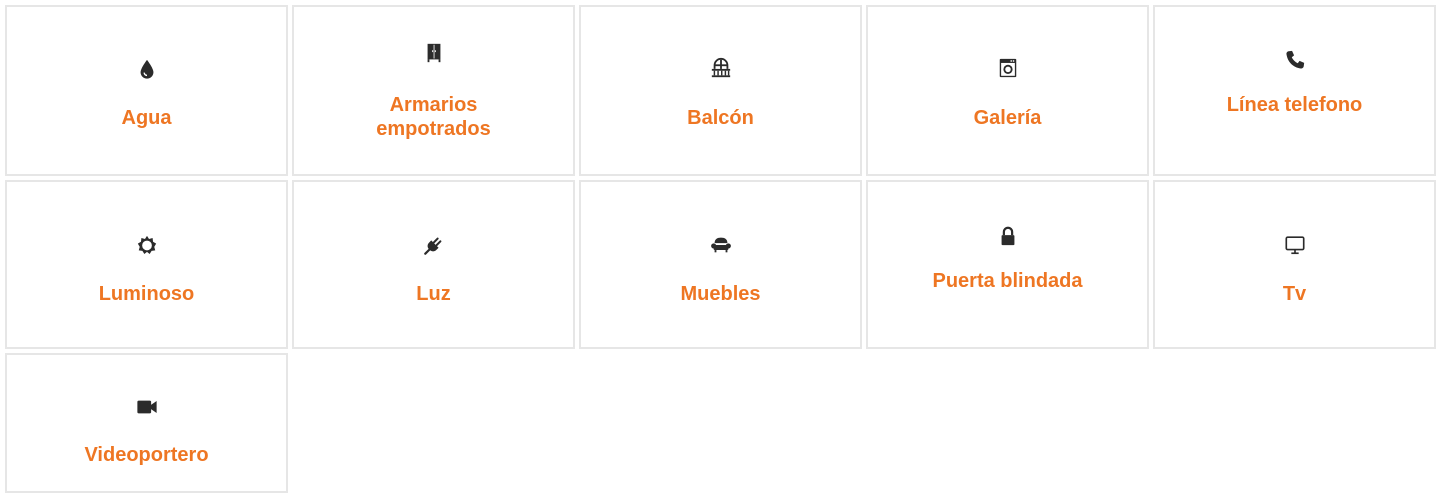 Image resolution: width=1441 pixels, height=493 pixels. What do you see at coordinates (1295, 245) in the screenshot?
I see `monitor-icon` at bounding box center [1295, 245].